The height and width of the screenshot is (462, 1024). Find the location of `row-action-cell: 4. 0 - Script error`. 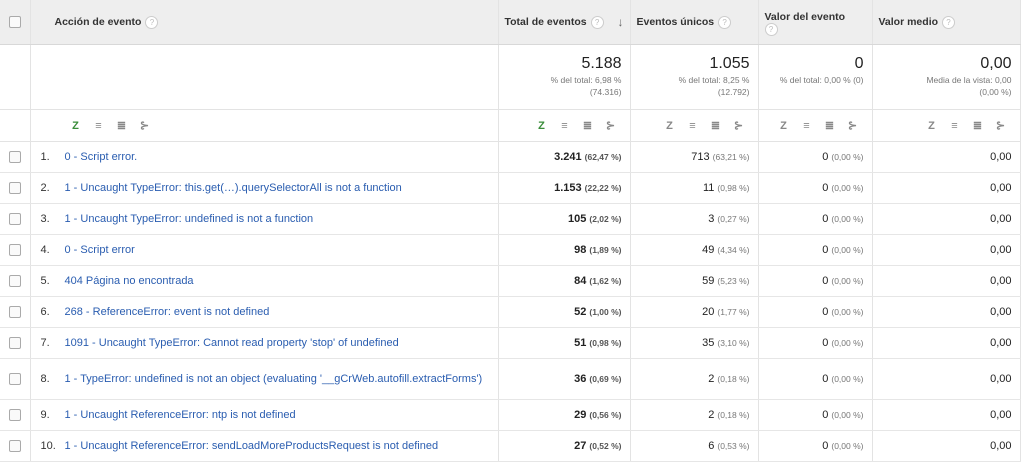

row-action-cell: 4. 0 - Script error is located at coordinates (264, 250).